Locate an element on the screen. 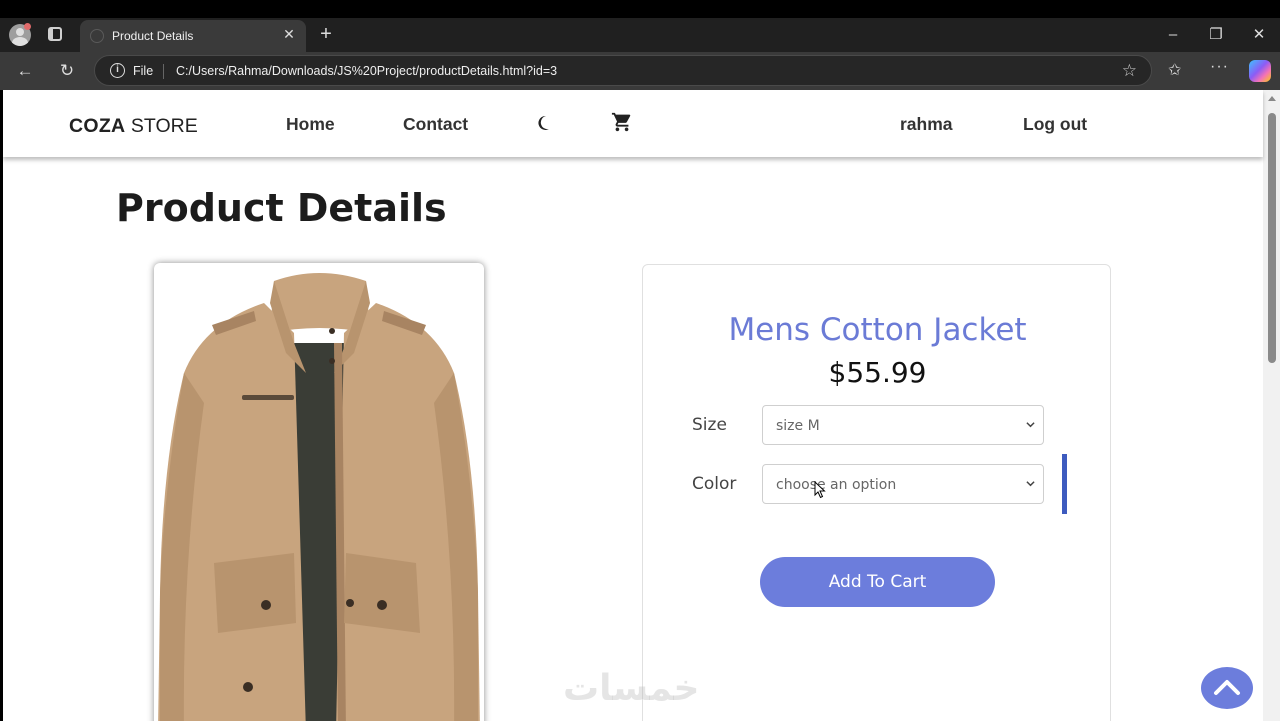 The width and height of the screenshot is (1280, 721). color-label: Color is located at coordinates (714, 484).